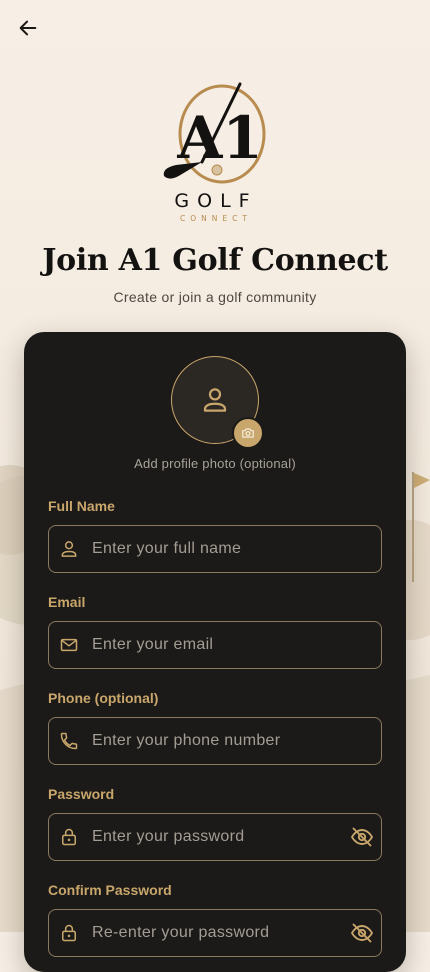 The image size is (430, 972). I want to click on phone-icon, so click(69, 741).